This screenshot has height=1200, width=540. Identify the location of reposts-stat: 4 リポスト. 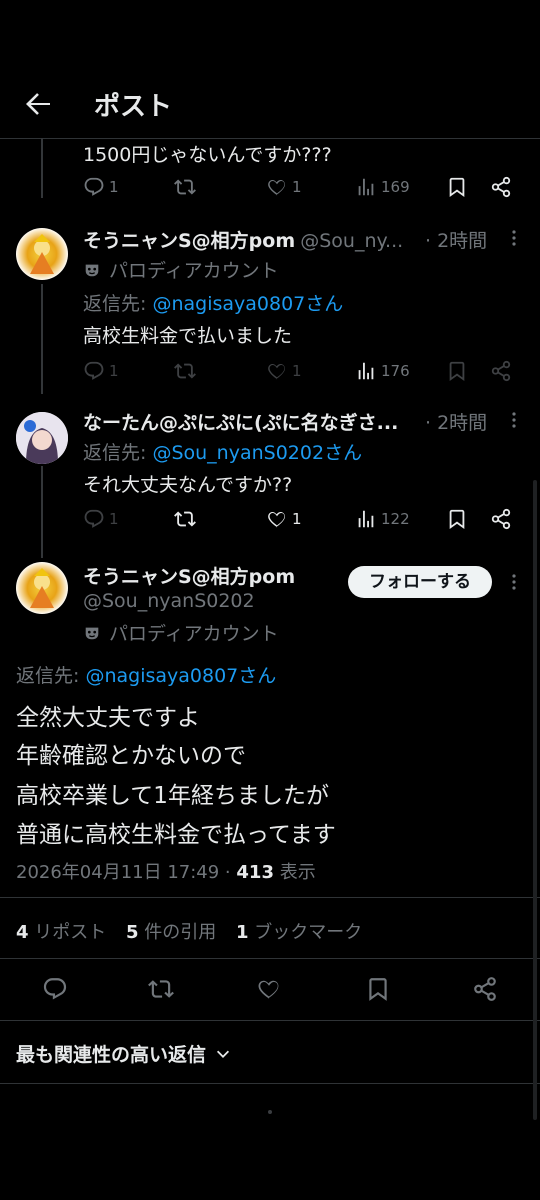
(61, 932).